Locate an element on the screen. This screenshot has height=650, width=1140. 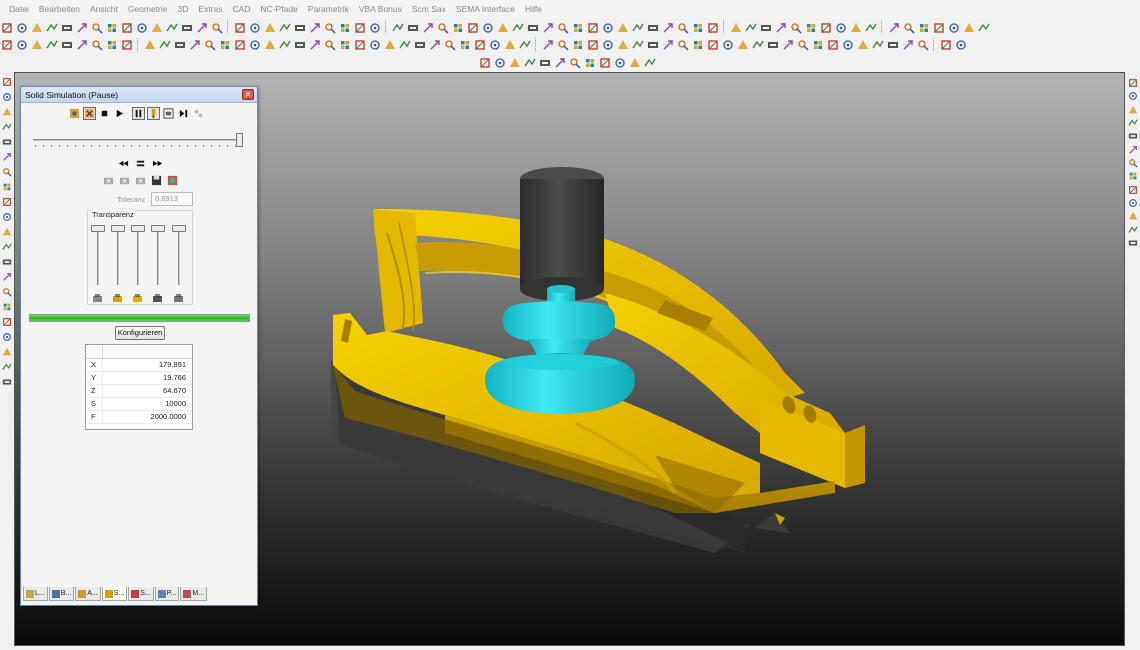
move-right-button is located at coordinates (1133, 83).